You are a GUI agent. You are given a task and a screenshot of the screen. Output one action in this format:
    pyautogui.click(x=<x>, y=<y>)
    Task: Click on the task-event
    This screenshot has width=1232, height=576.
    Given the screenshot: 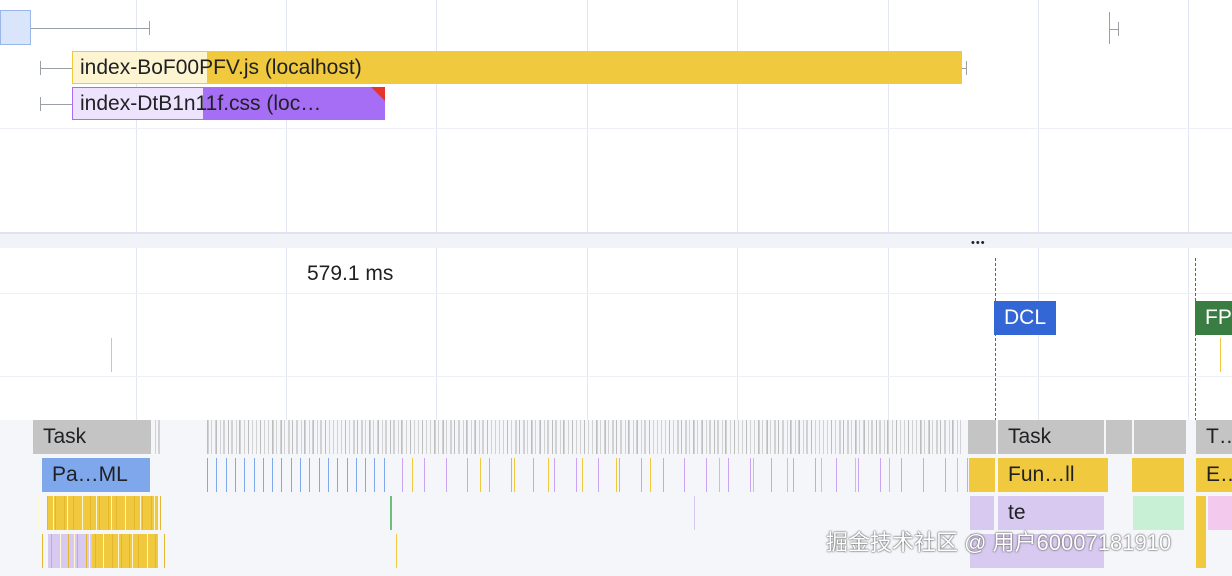 What is the action you would take?
    pyautogui.click(x=1119, y=437)
    